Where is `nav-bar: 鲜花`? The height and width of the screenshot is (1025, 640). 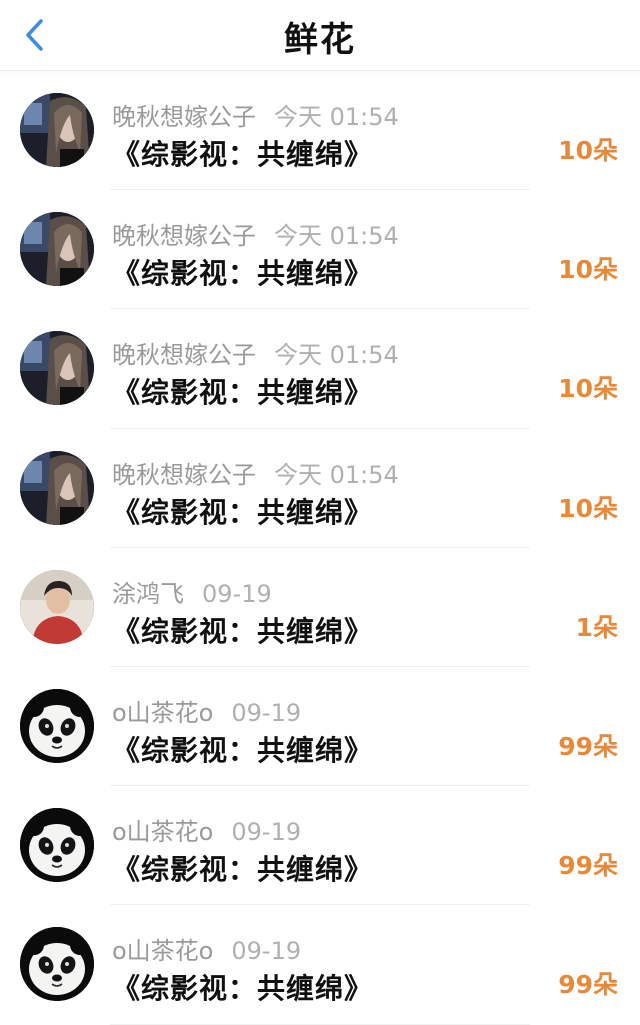 nav-bar: 鲜花 is located at coordinates (320, 35).